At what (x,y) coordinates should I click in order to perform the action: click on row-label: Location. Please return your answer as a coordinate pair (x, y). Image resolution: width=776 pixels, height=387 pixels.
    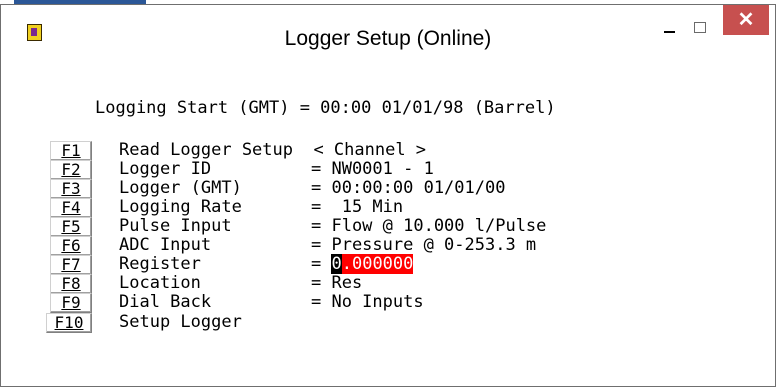
    Looking at the image, I should click on (160, 283).